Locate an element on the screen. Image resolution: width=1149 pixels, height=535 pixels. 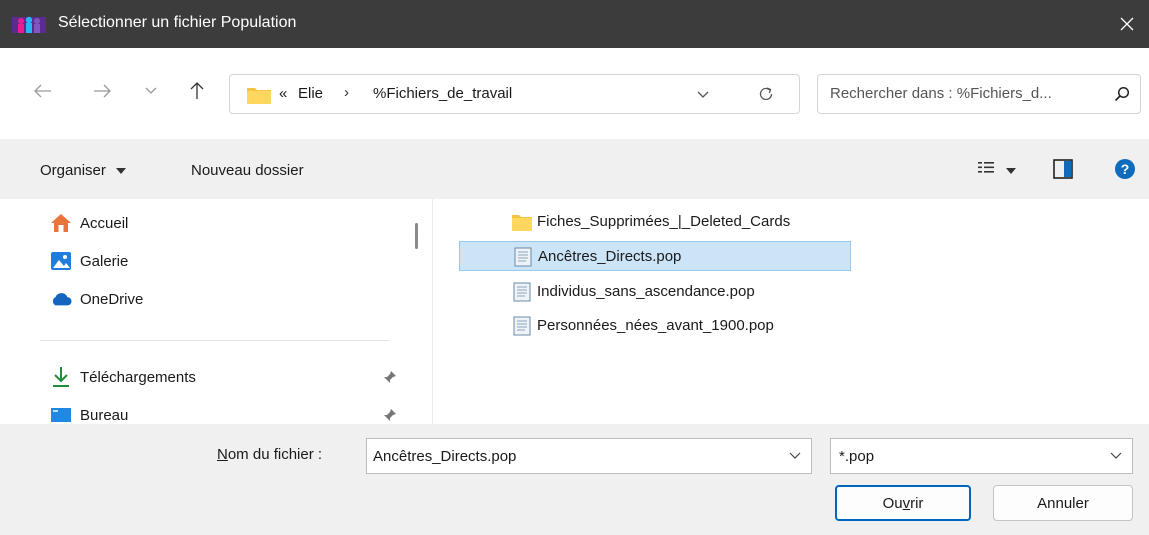
population-app-icon is located at coordinates (29, 24).